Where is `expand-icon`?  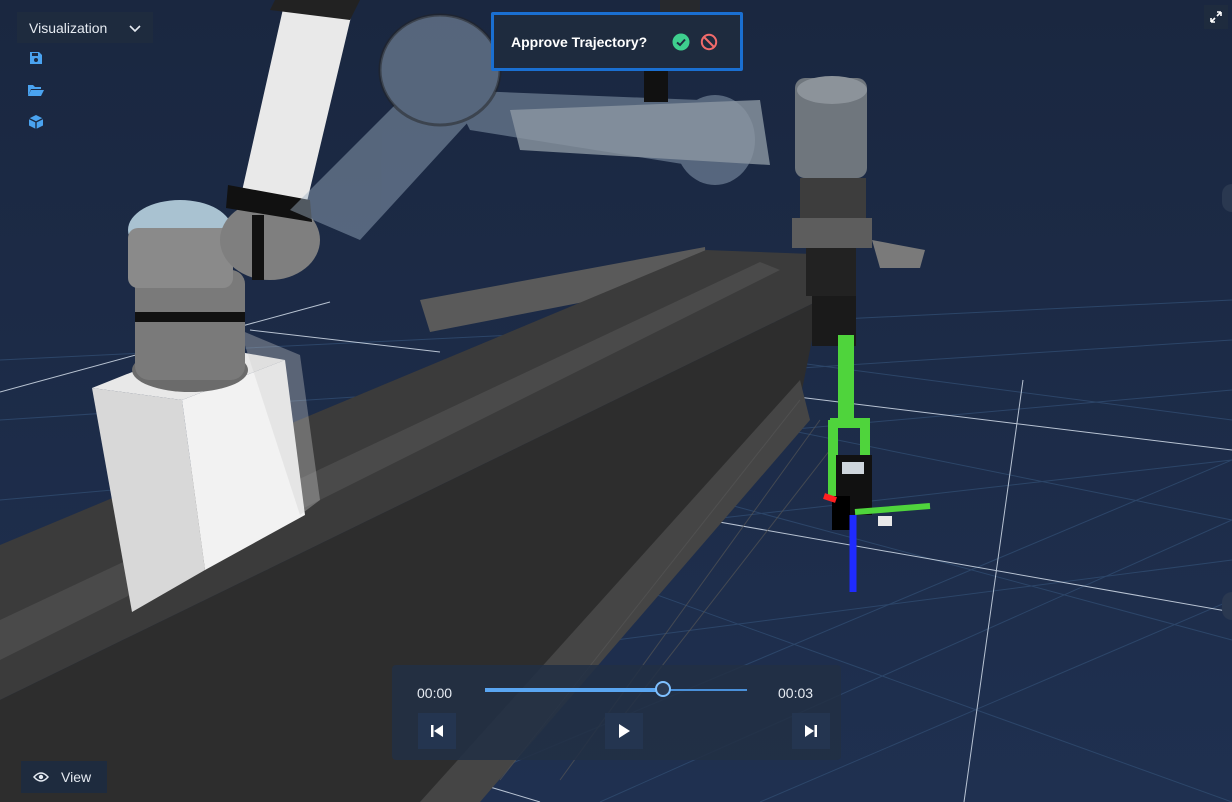 expand-icon is located at coordinates (1216, 17).